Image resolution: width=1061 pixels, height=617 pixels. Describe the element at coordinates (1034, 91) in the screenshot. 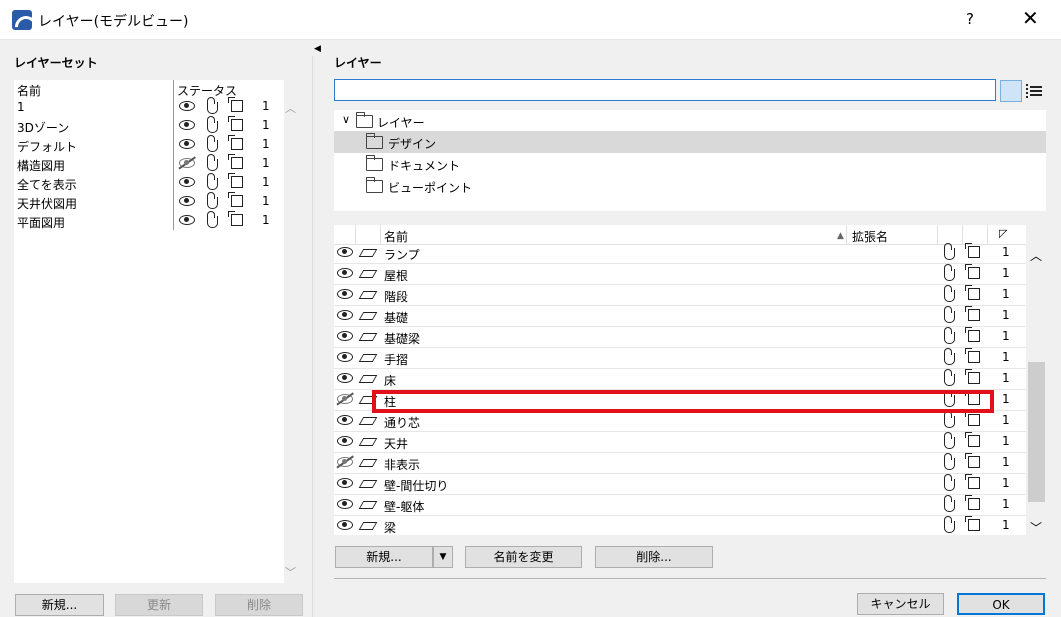

I see `list-view-icon` at that location.